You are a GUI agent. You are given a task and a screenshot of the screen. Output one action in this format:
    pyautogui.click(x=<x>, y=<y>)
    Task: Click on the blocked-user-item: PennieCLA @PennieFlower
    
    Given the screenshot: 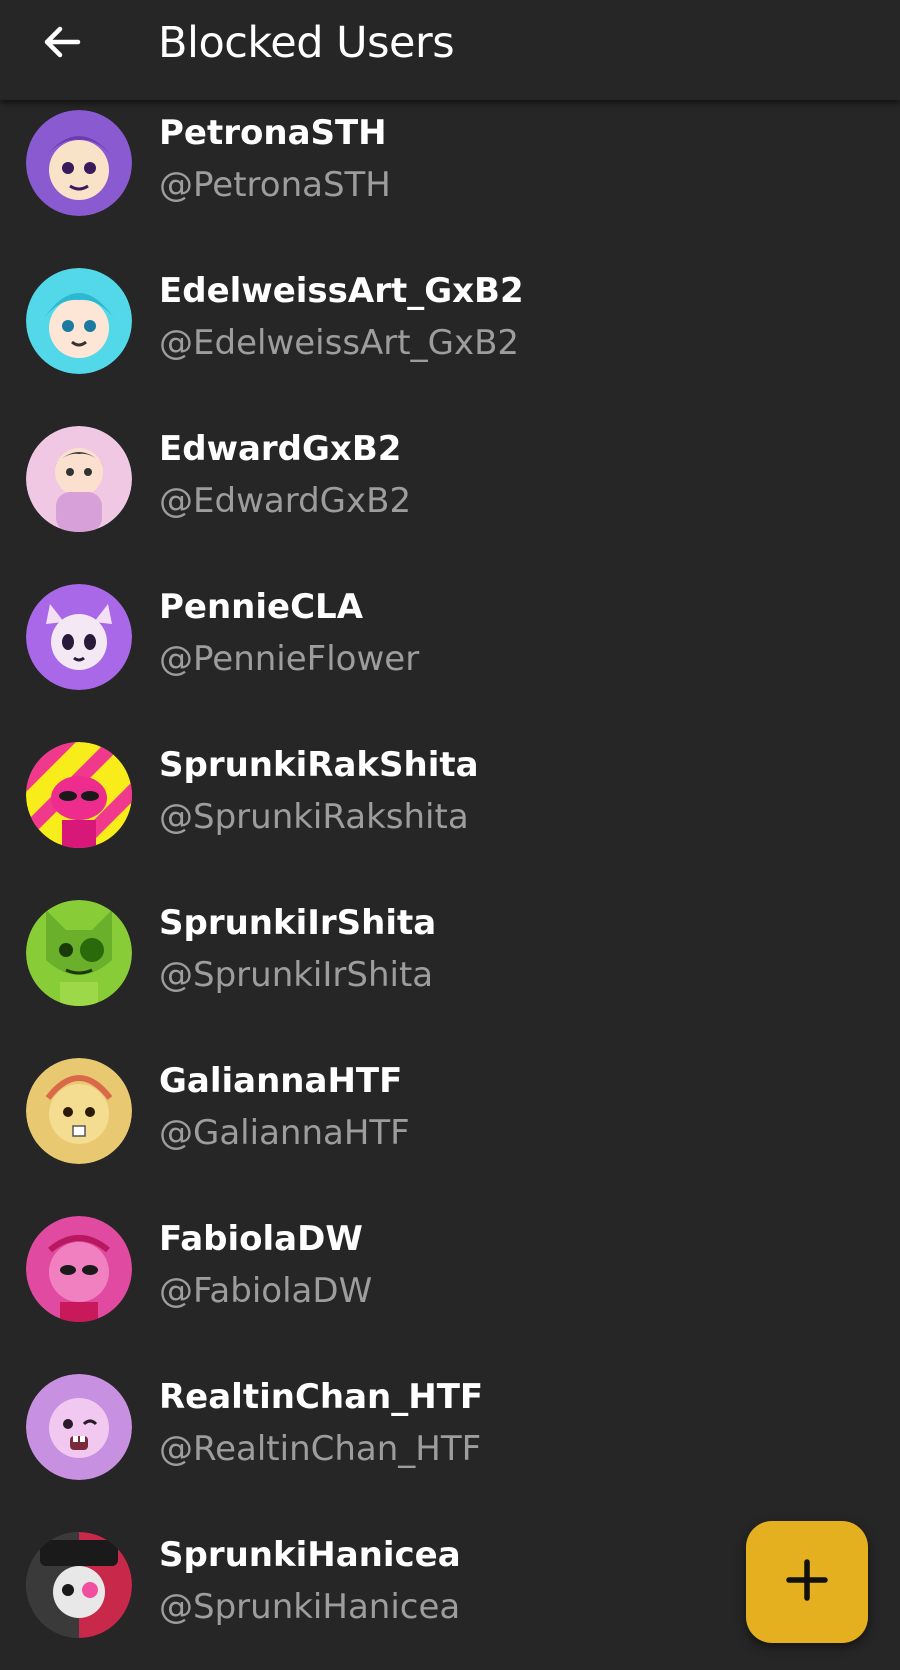 What is the action you would take?
    pyautogui.click(x=450, y=653)
    